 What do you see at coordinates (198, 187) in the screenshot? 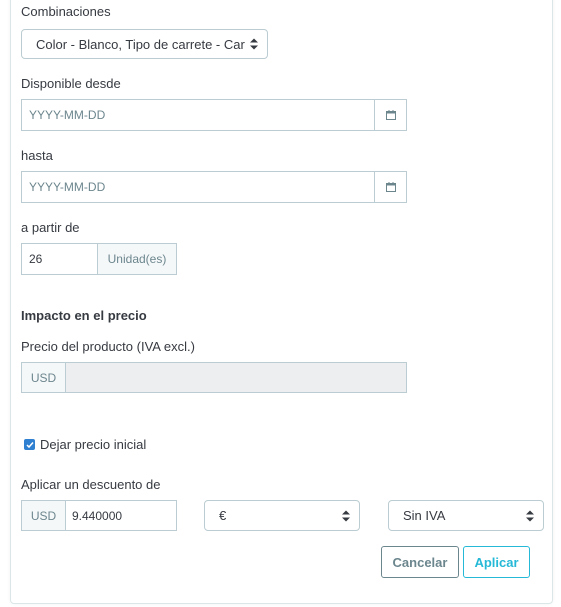
I see `until-field: YYYY-MM-DD` at bounding box center [198, 187].